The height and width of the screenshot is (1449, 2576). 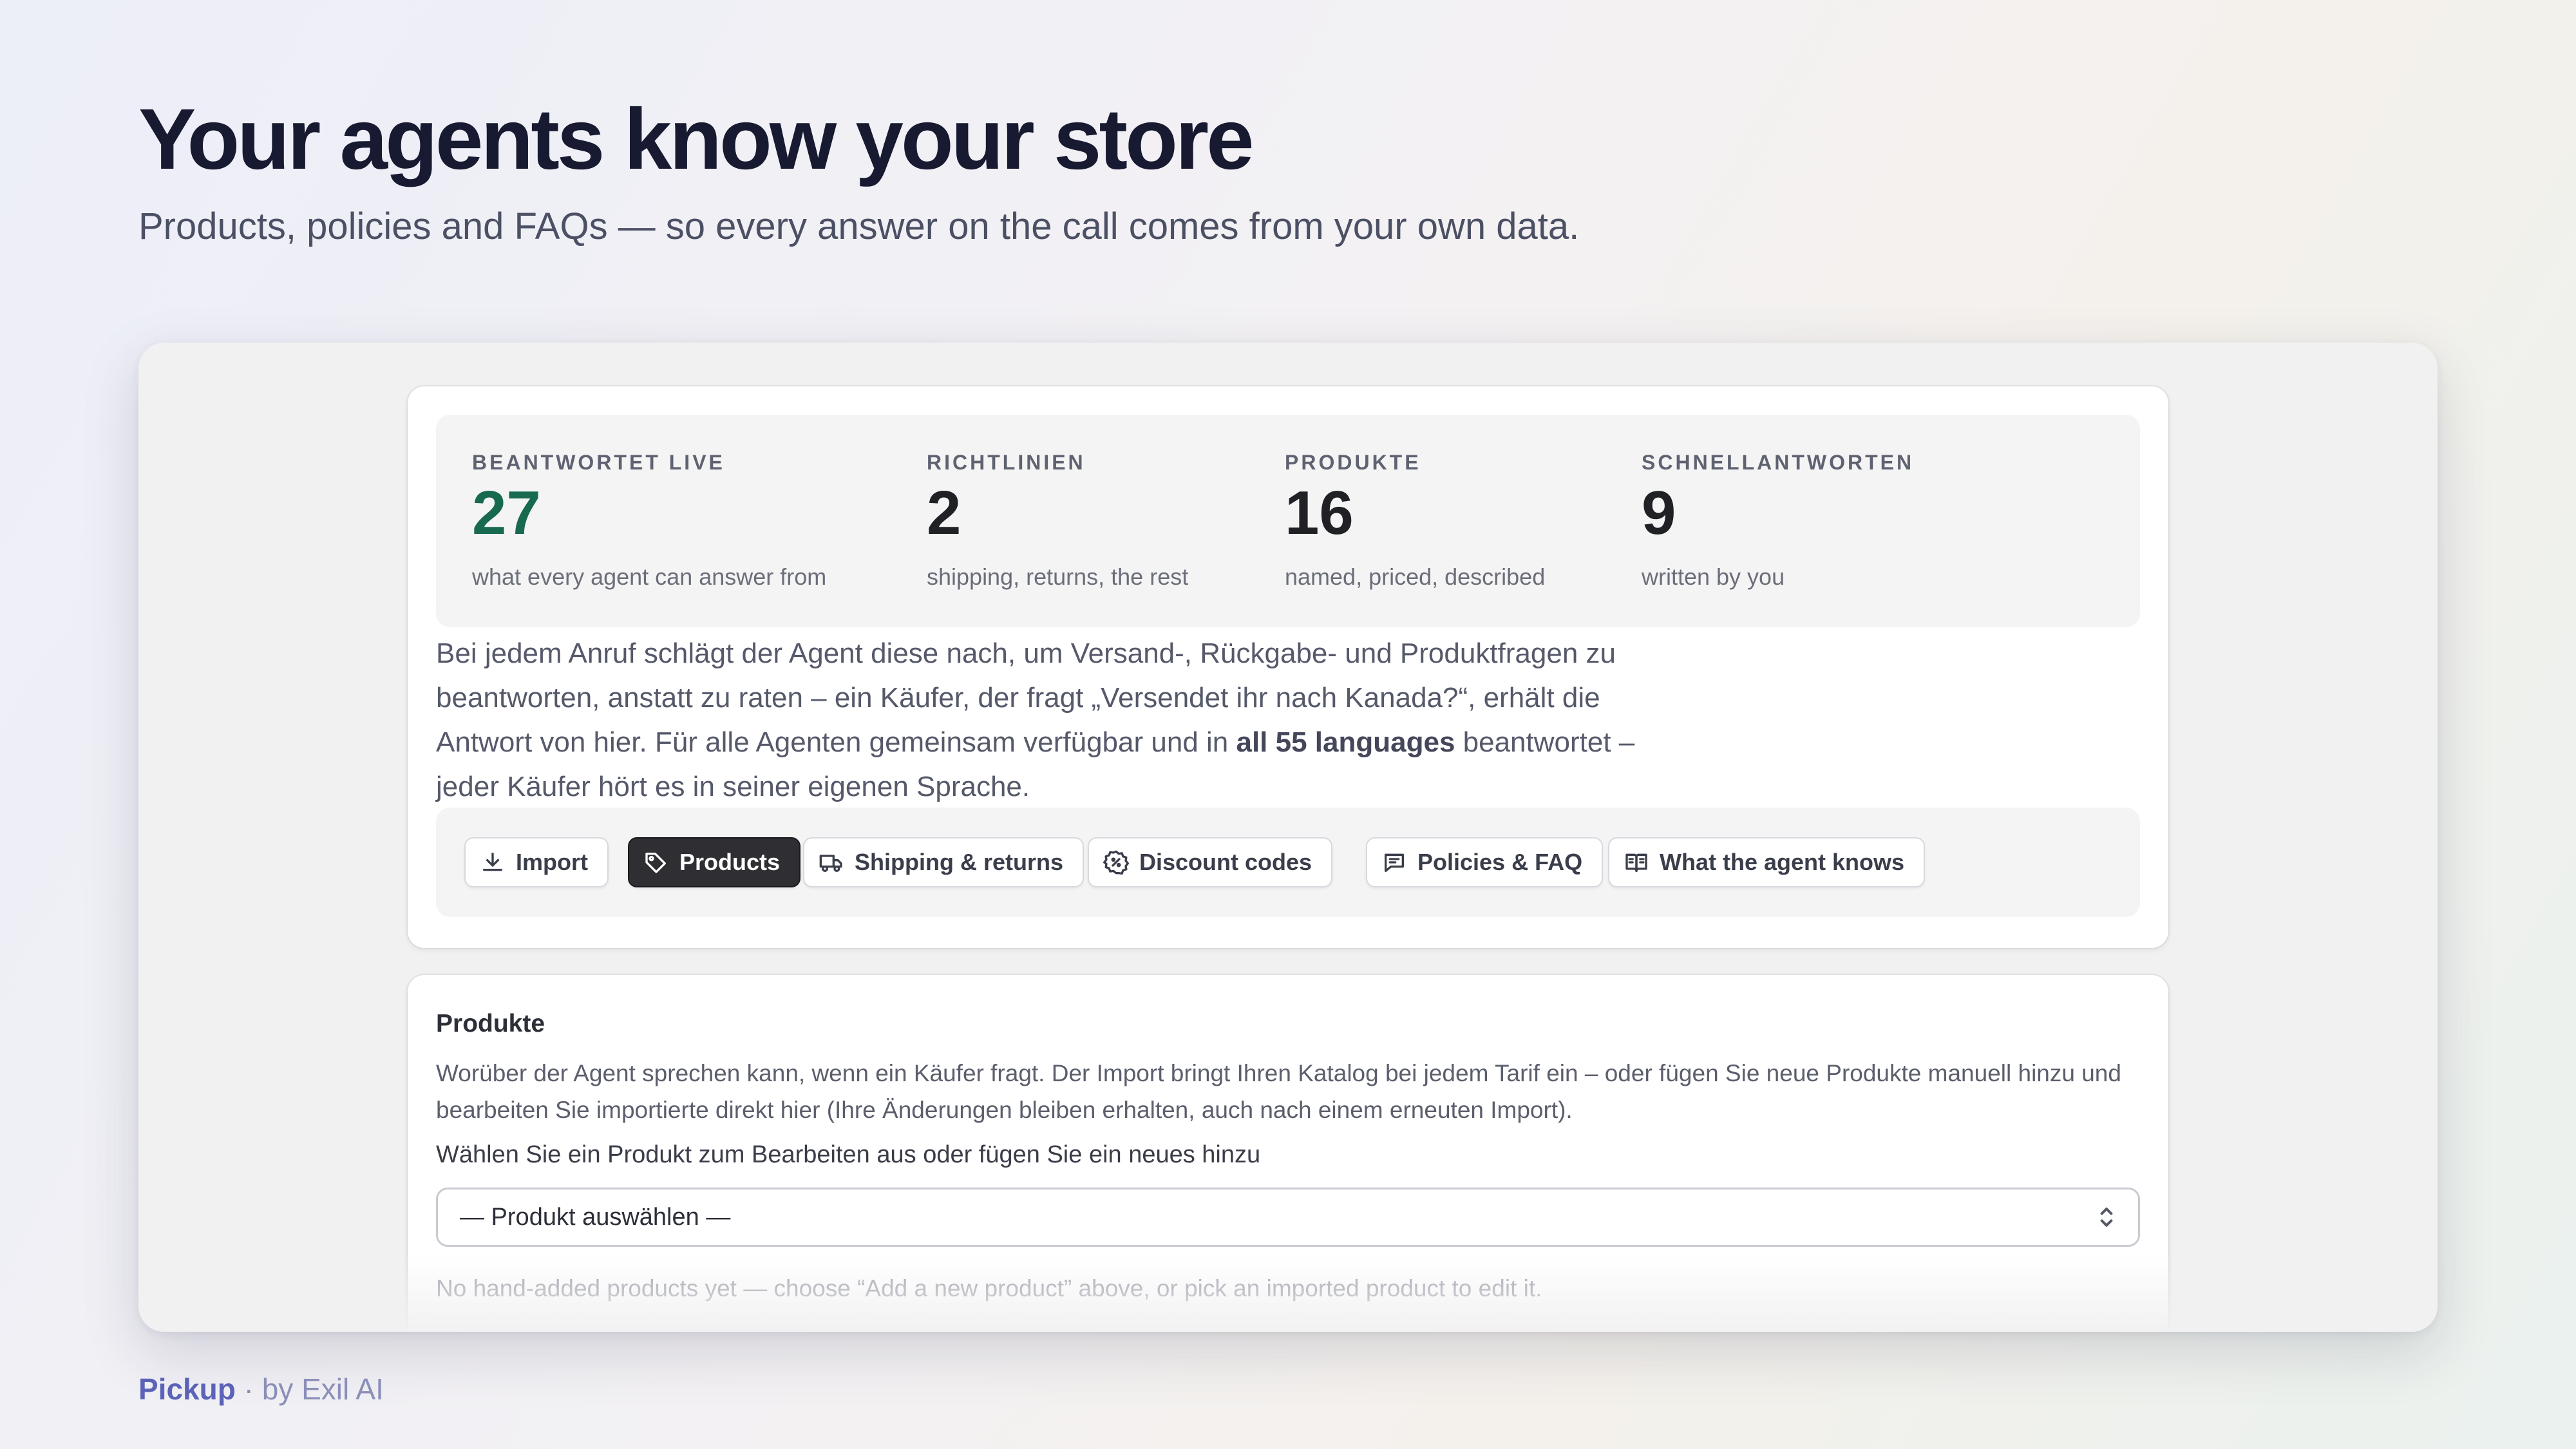 What do you see at coordinates (2106, 1218) in the screenshot?
I see `chevron-up-down-icon` at bounding box center [2106, 1218].